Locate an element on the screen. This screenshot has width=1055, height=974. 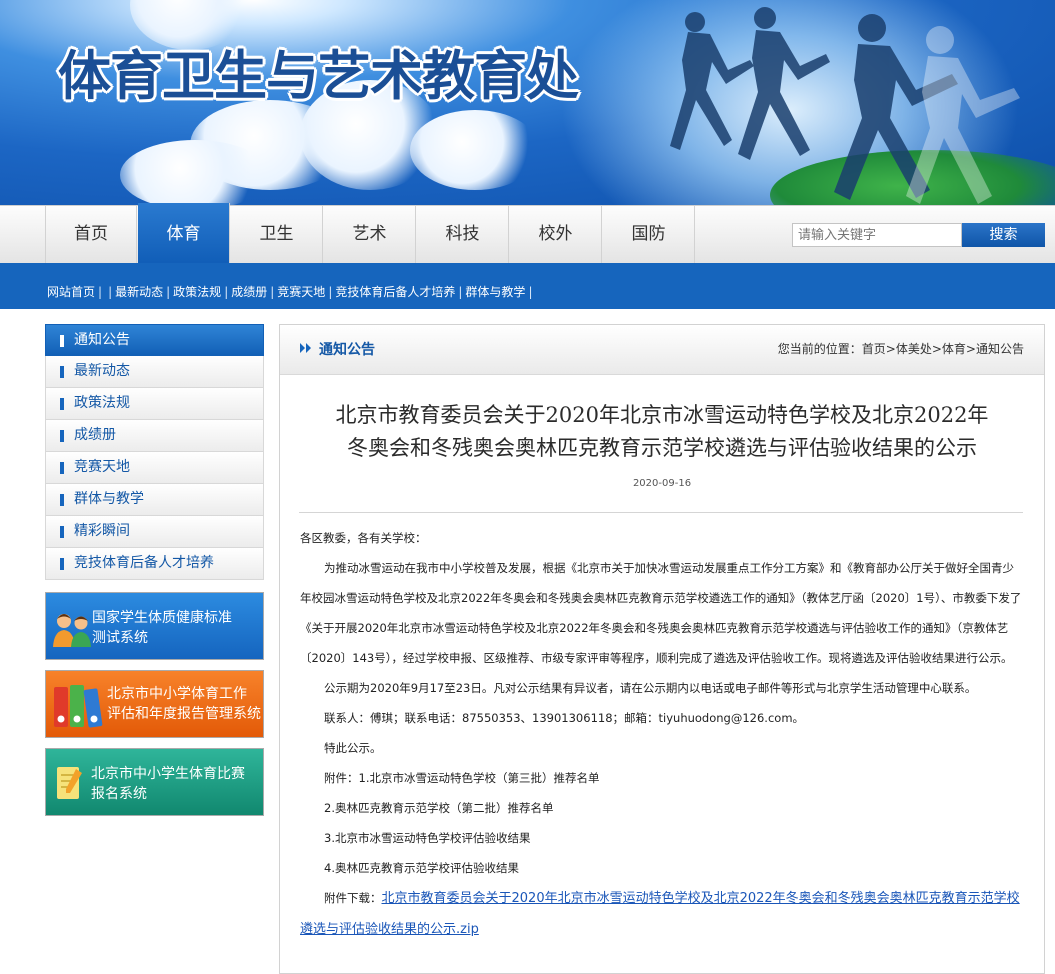
main-nav: 首页 体育 卫生 艺术 科技 校外 国防 搜索 is located at coordinates (527, 240).